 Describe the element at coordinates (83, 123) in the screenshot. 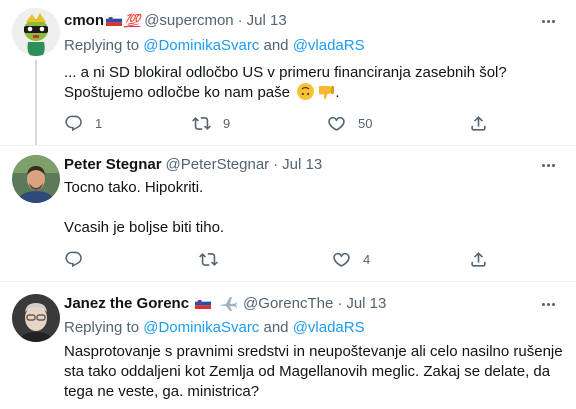

I see `reply-button: 1` at that location.